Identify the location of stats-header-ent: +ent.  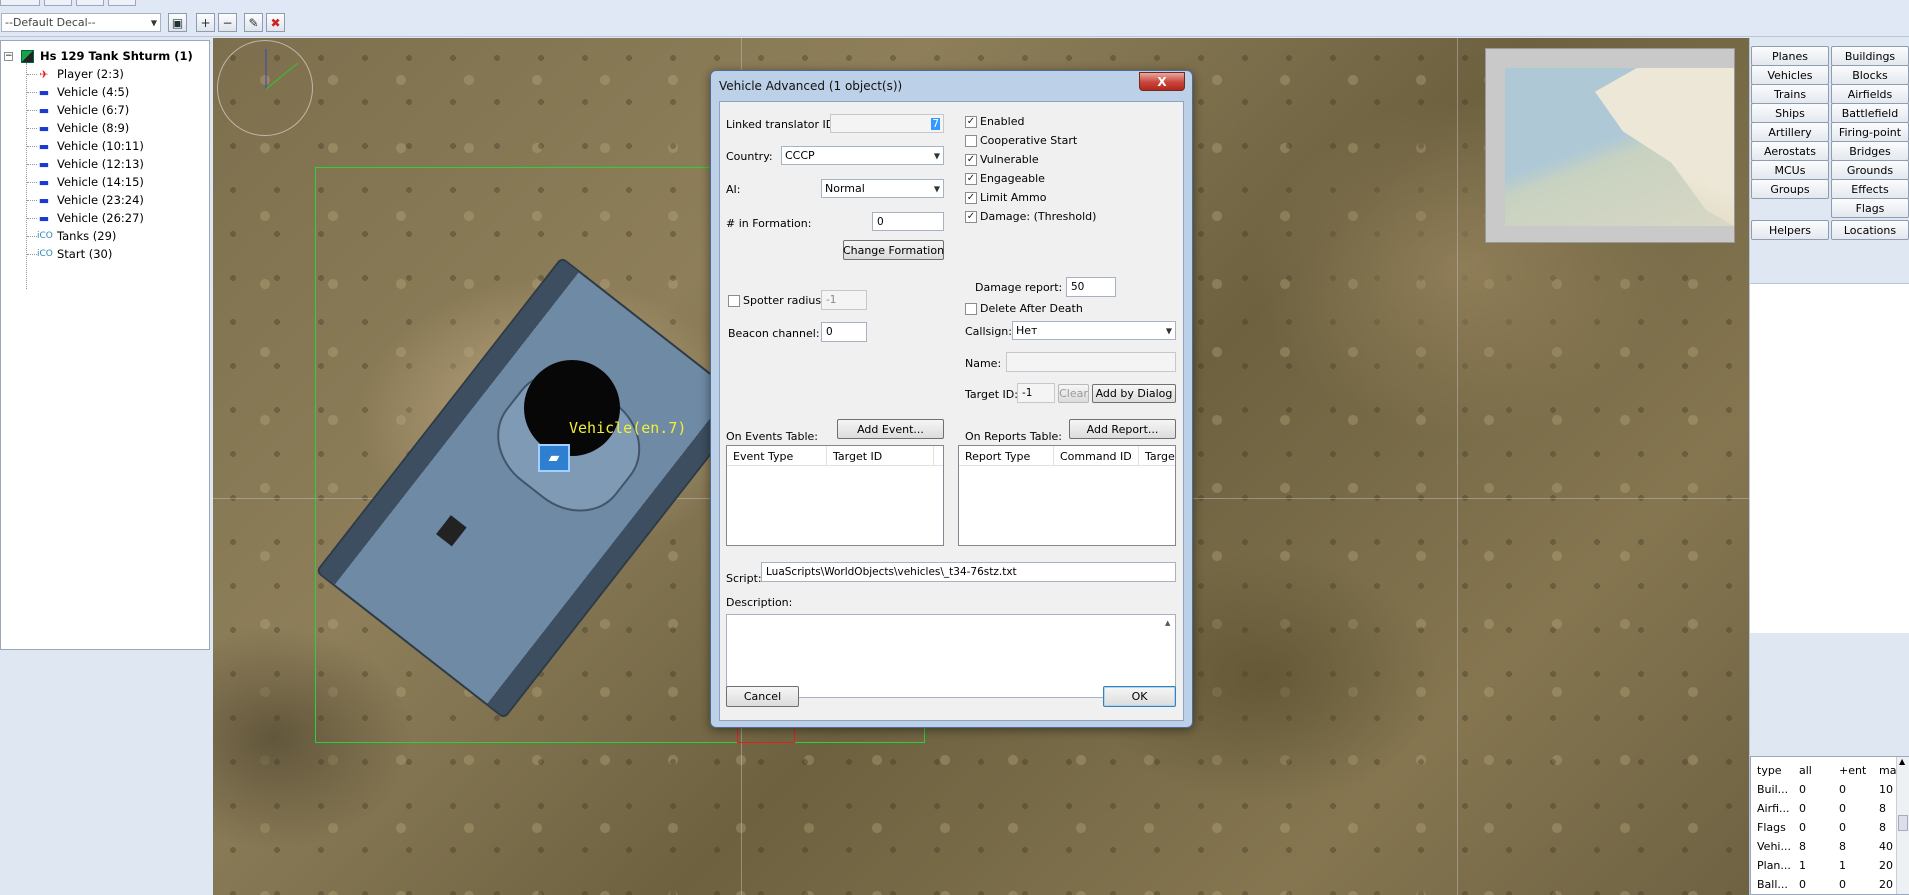
(1859, 770).